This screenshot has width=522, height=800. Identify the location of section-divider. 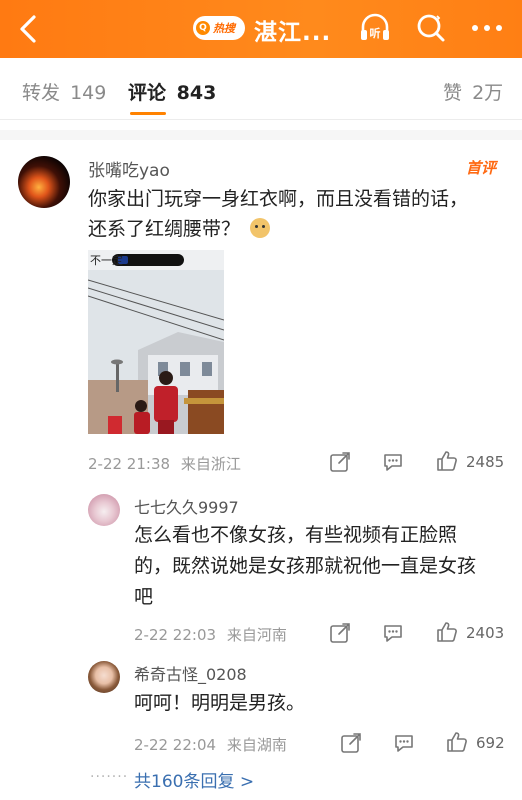
(261, 135).